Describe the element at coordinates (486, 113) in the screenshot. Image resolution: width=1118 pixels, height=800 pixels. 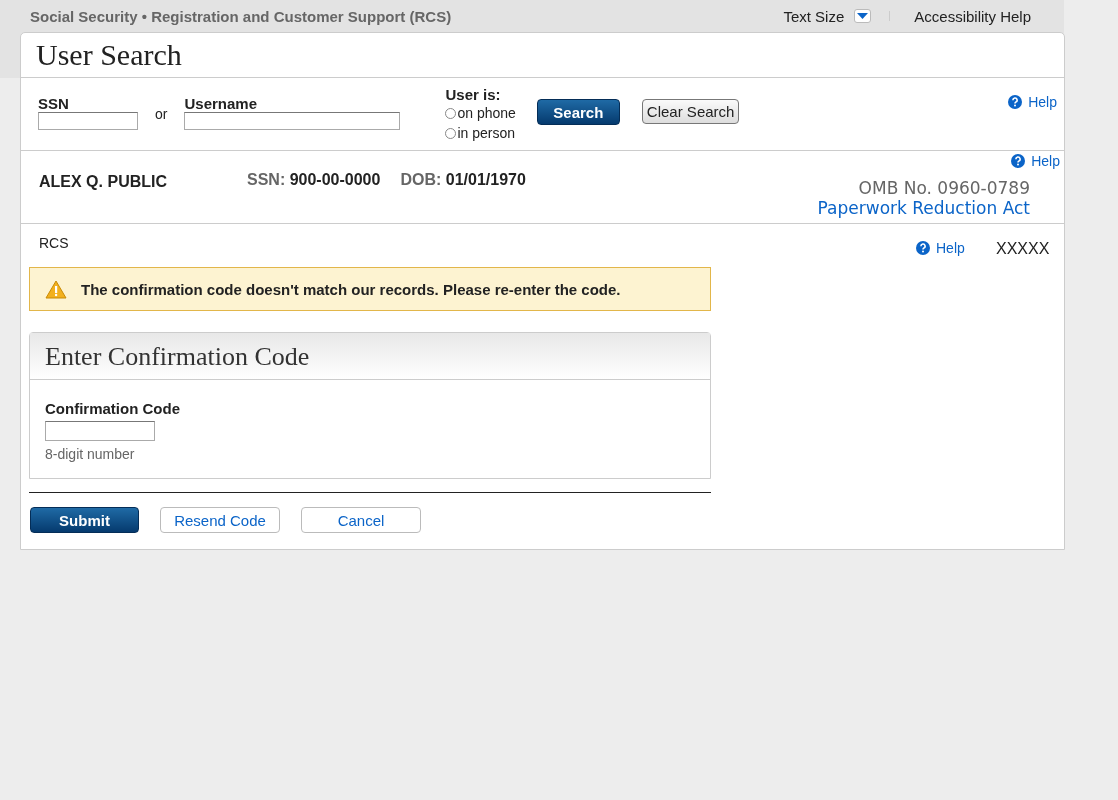
I see `radio-label: on phone` at that location.